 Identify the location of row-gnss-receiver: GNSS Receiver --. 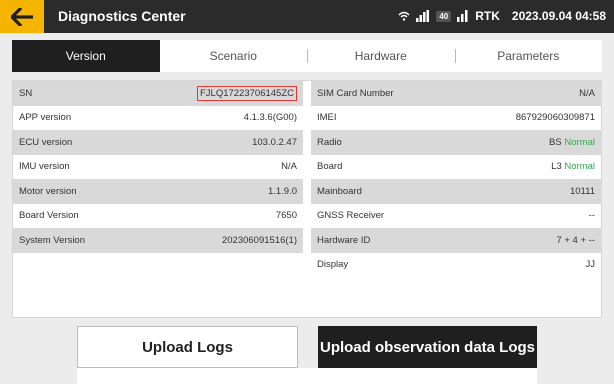
(456, 216).